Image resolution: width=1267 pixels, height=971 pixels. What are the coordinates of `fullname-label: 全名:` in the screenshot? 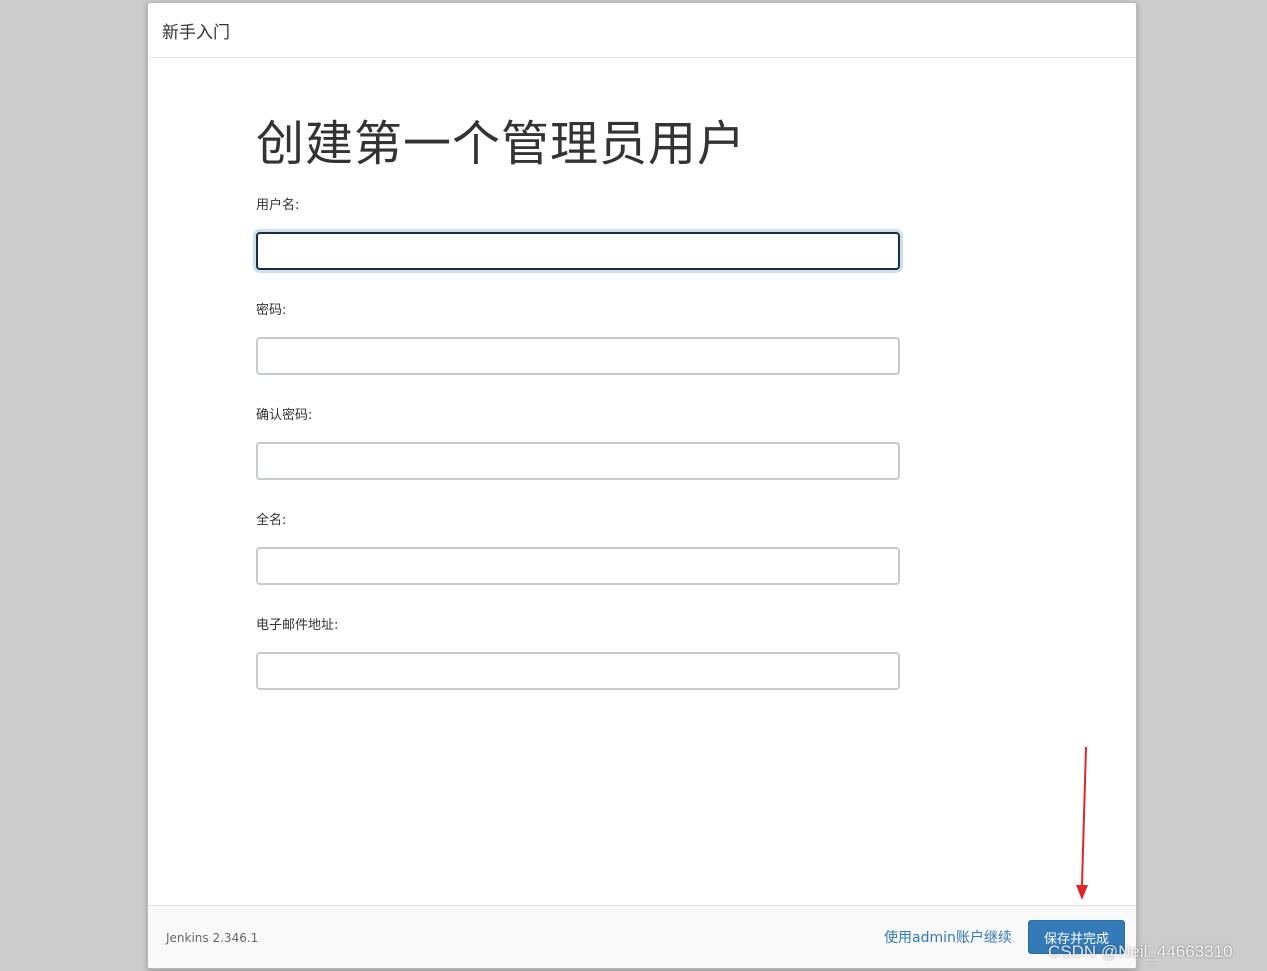 It's located at (271, 520).